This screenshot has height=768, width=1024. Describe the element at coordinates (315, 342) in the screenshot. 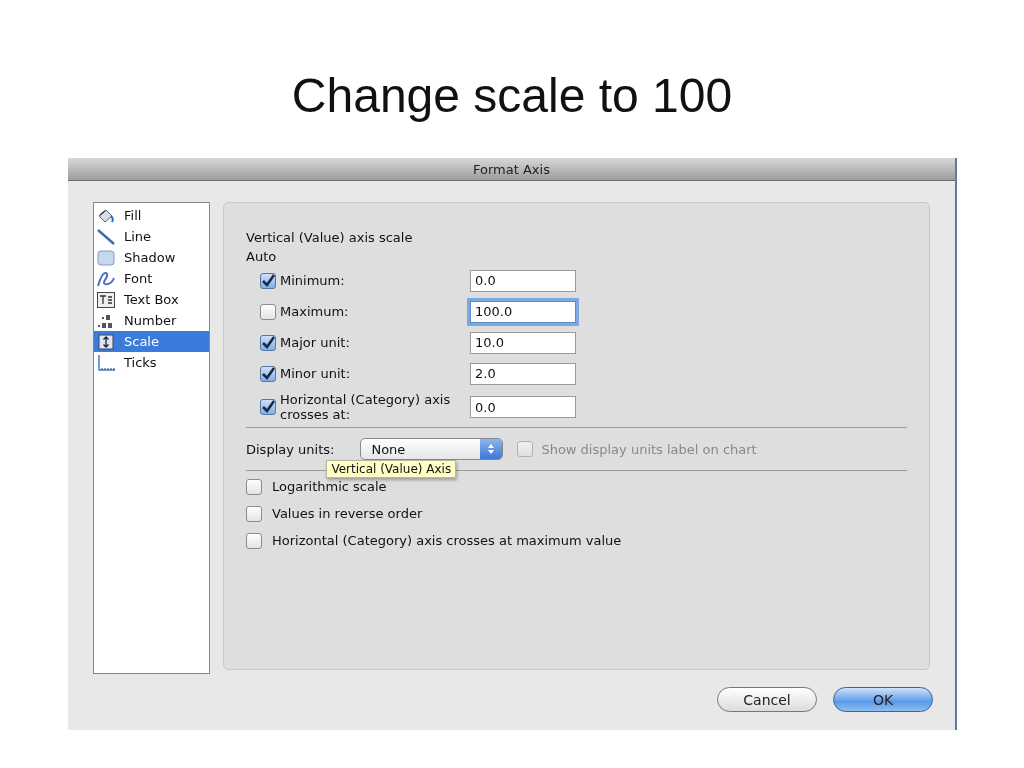

I see `field-label: Major unit:` at that location.